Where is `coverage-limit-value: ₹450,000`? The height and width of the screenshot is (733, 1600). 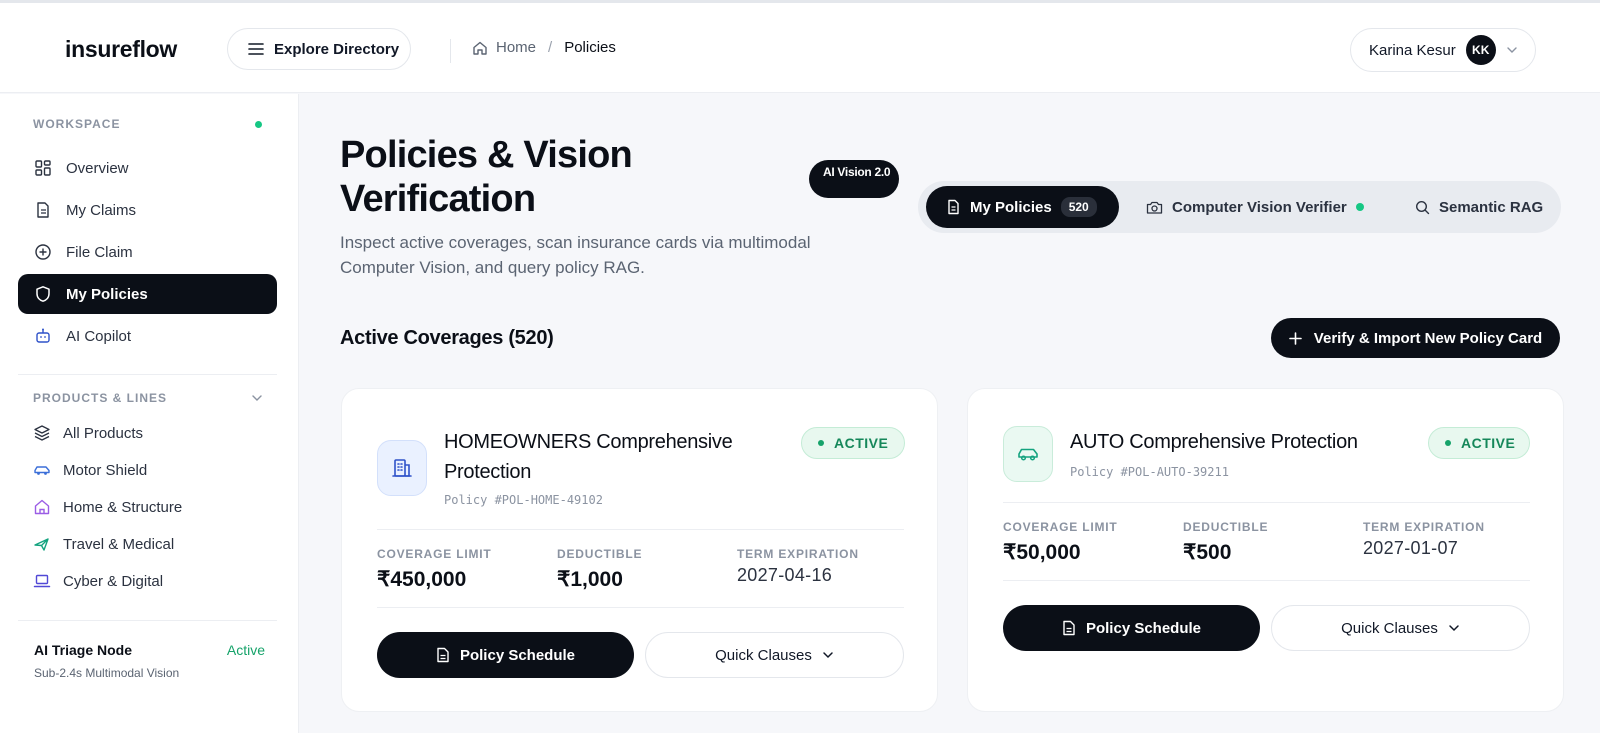 coverage-limit-value: ₹450,000 is located at coordinates (422, 579).